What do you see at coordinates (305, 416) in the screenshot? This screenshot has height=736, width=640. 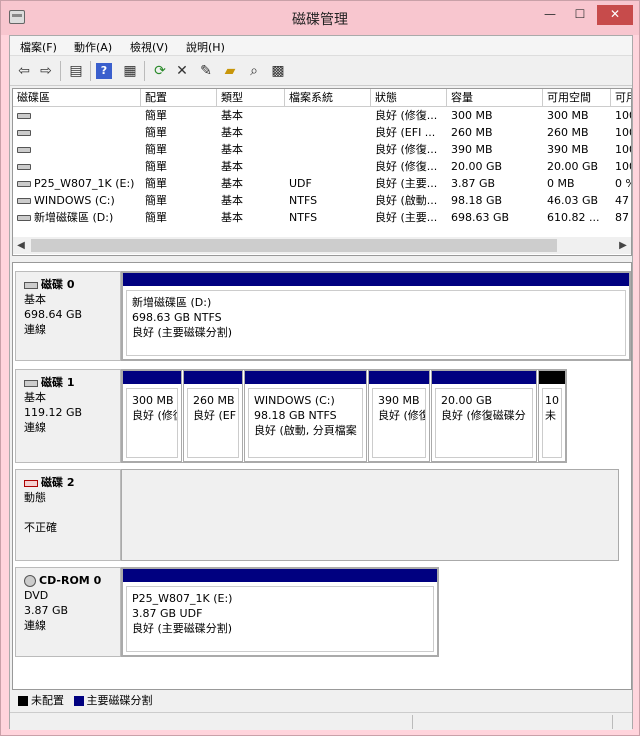 I see `partition: WINDOWS (C:) 98.18 GB NTFS 良好 (啟動, 分頁檔案` at bounding box center [305, 416].